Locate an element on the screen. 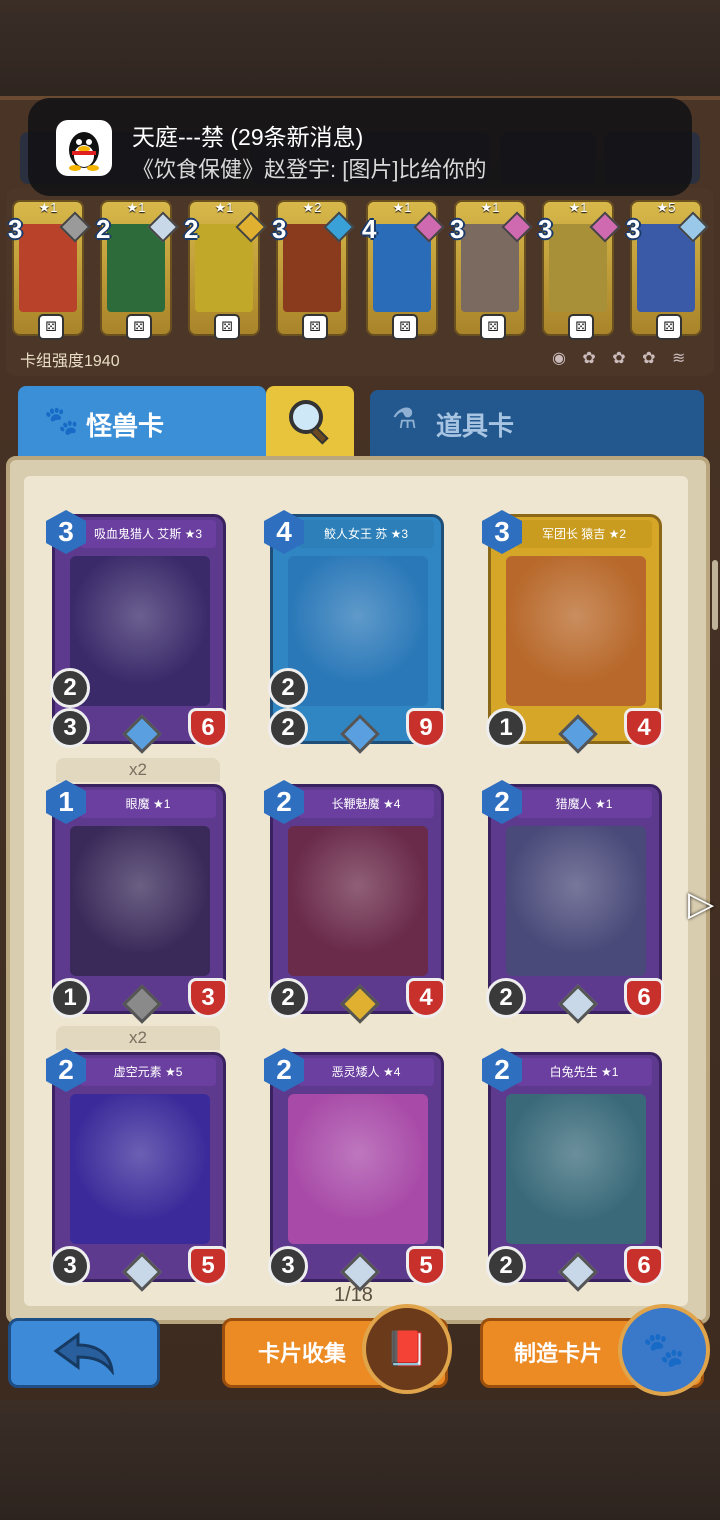  deck-filter-icons: ◉ ✿ ✿ ✿ ≋ is located at coordinates (621, 358).